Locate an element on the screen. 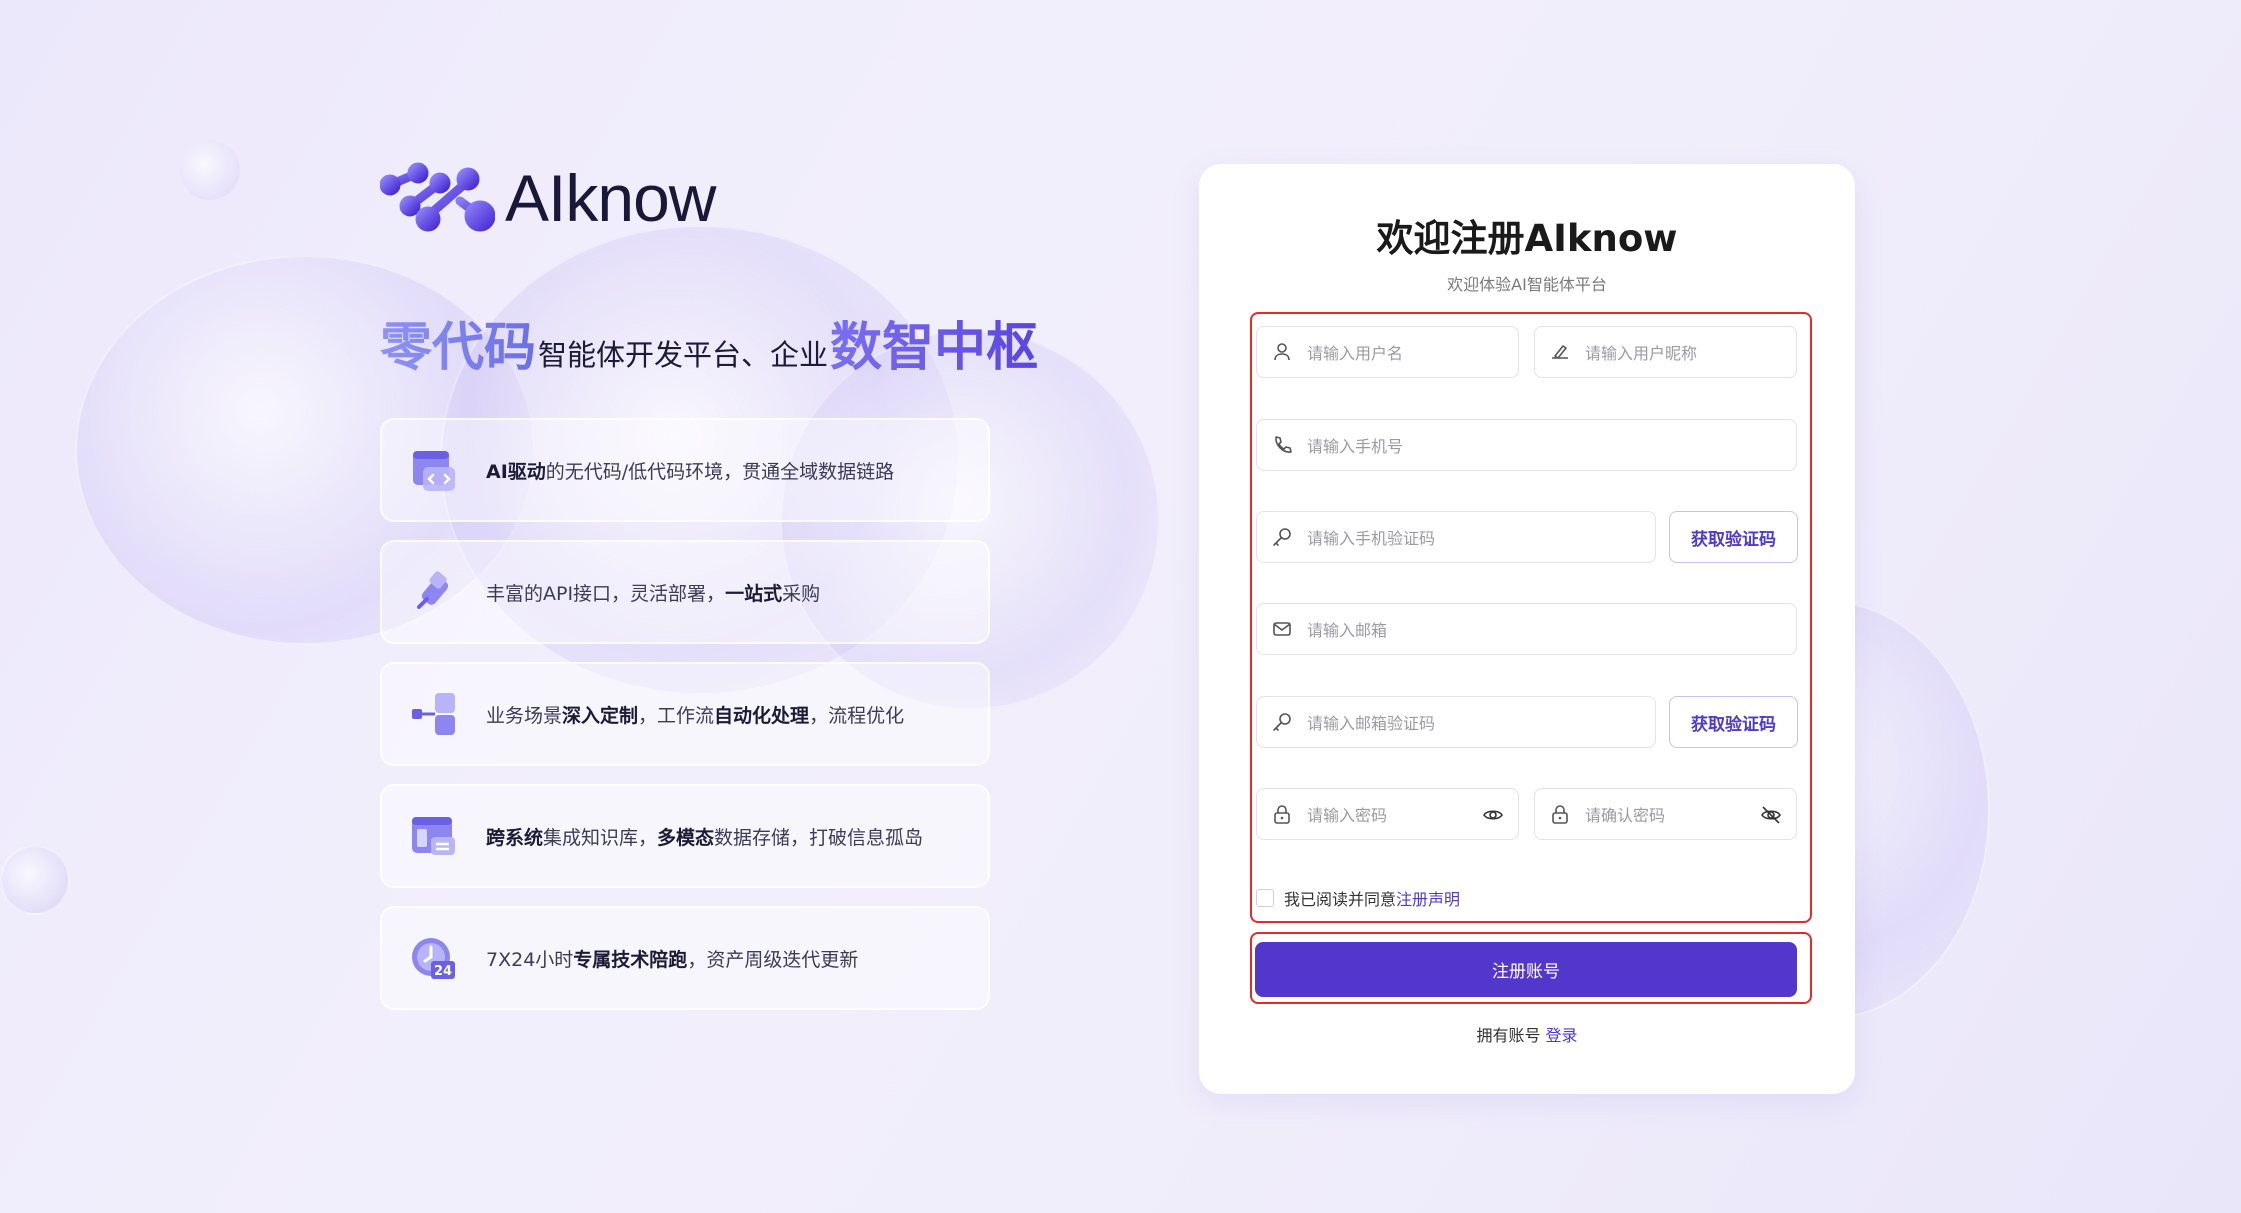 This screenshot has width=2241, height=1213. feature-text: 跨系统集成知识库，多模态数据存储，打破信息孤岛 is located at coordinates (705, 837).